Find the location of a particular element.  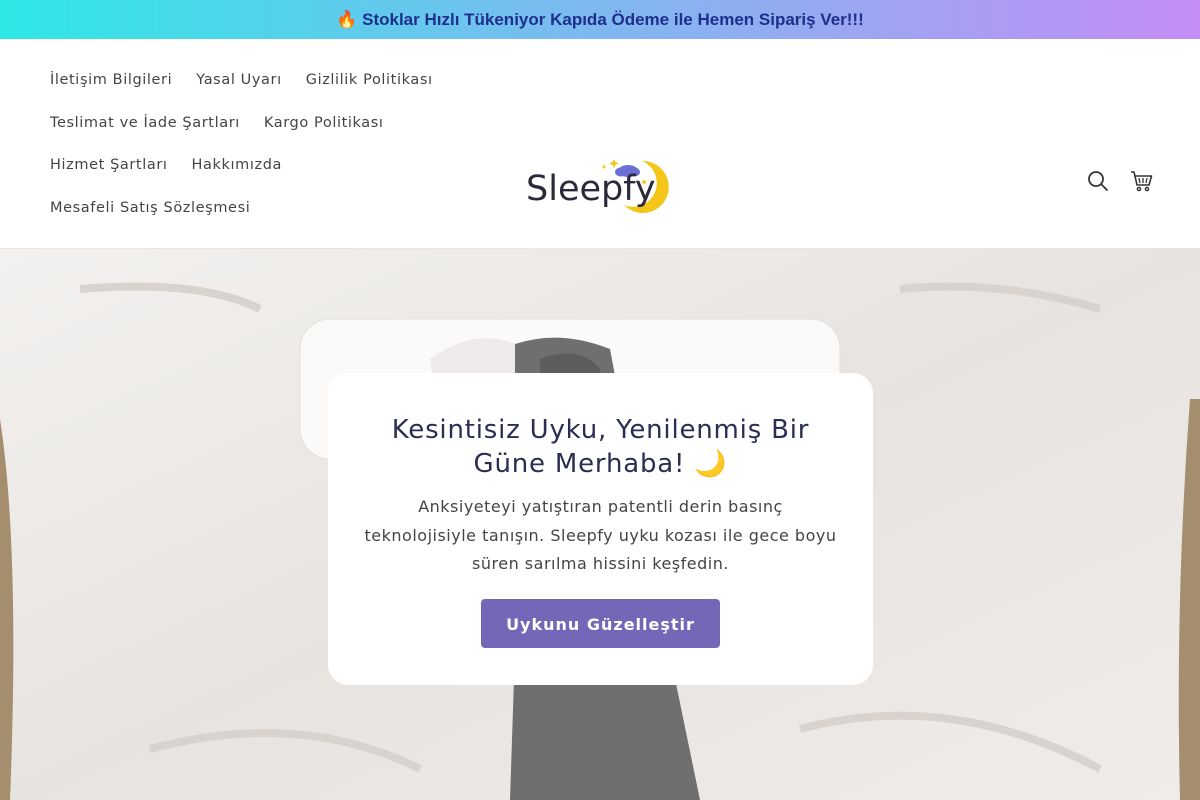

search-icon is located at coordinates (1098, 181).